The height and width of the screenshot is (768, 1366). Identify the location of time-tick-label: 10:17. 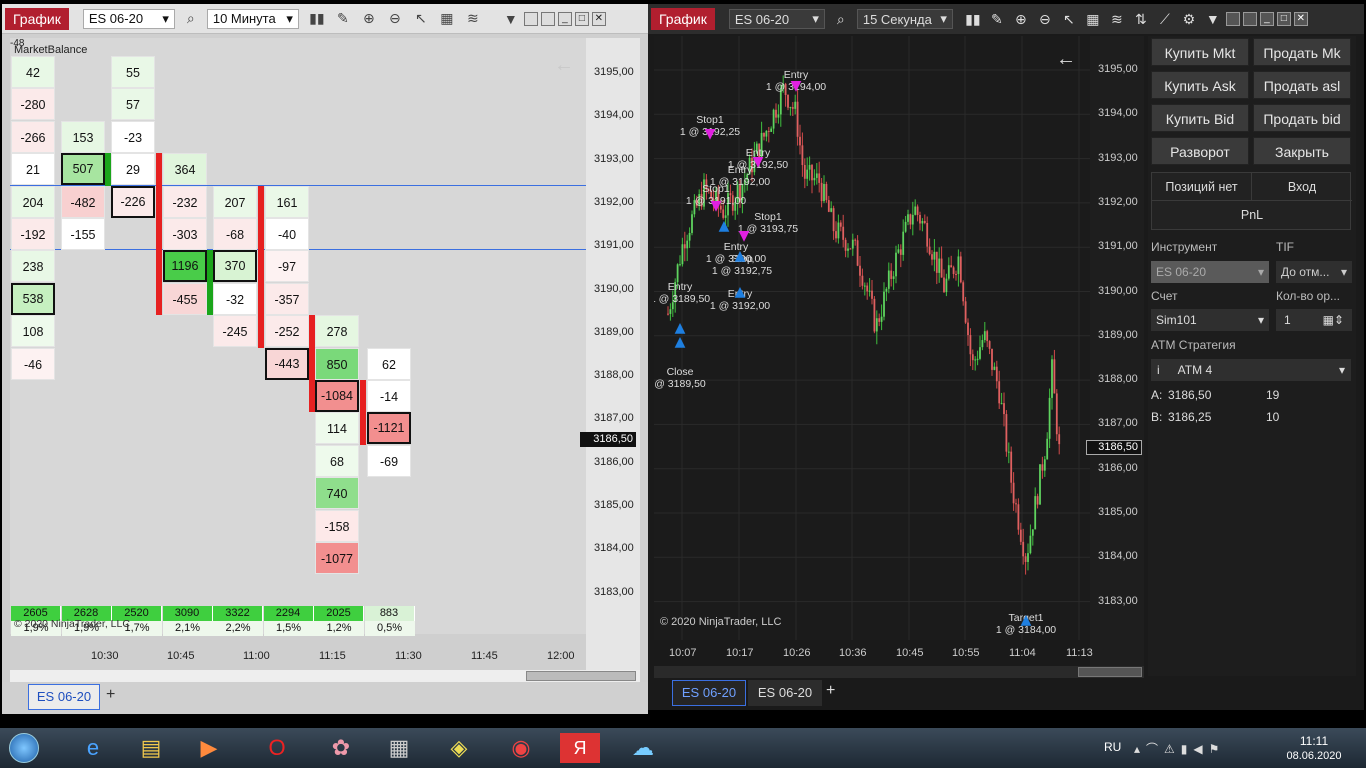
(740, 653).